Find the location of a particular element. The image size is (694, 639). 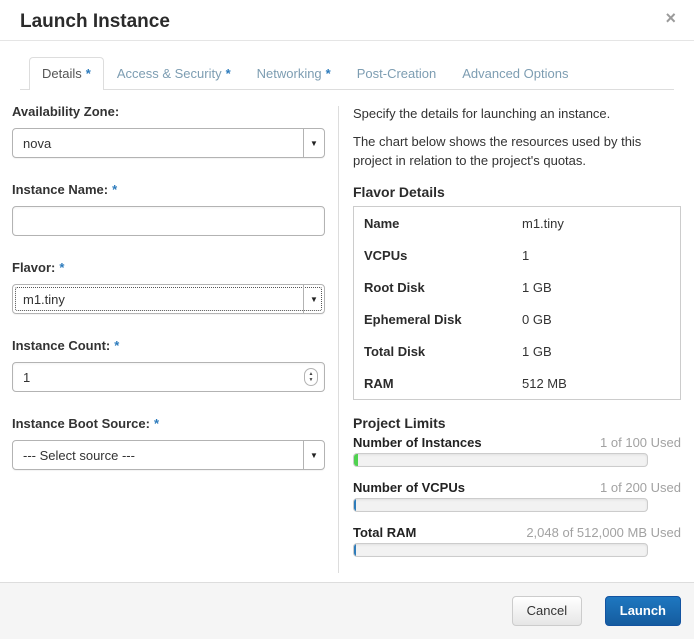

instance-name-input is located at coordinates (168, 221).